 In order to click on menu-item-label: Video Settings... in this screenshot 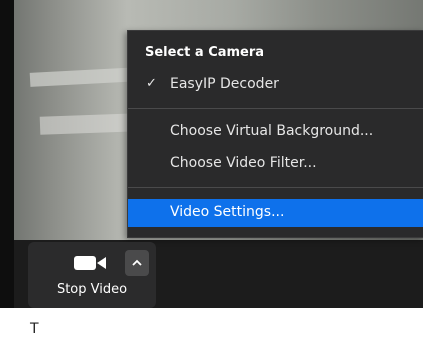, I will do `click(227, 212)`.